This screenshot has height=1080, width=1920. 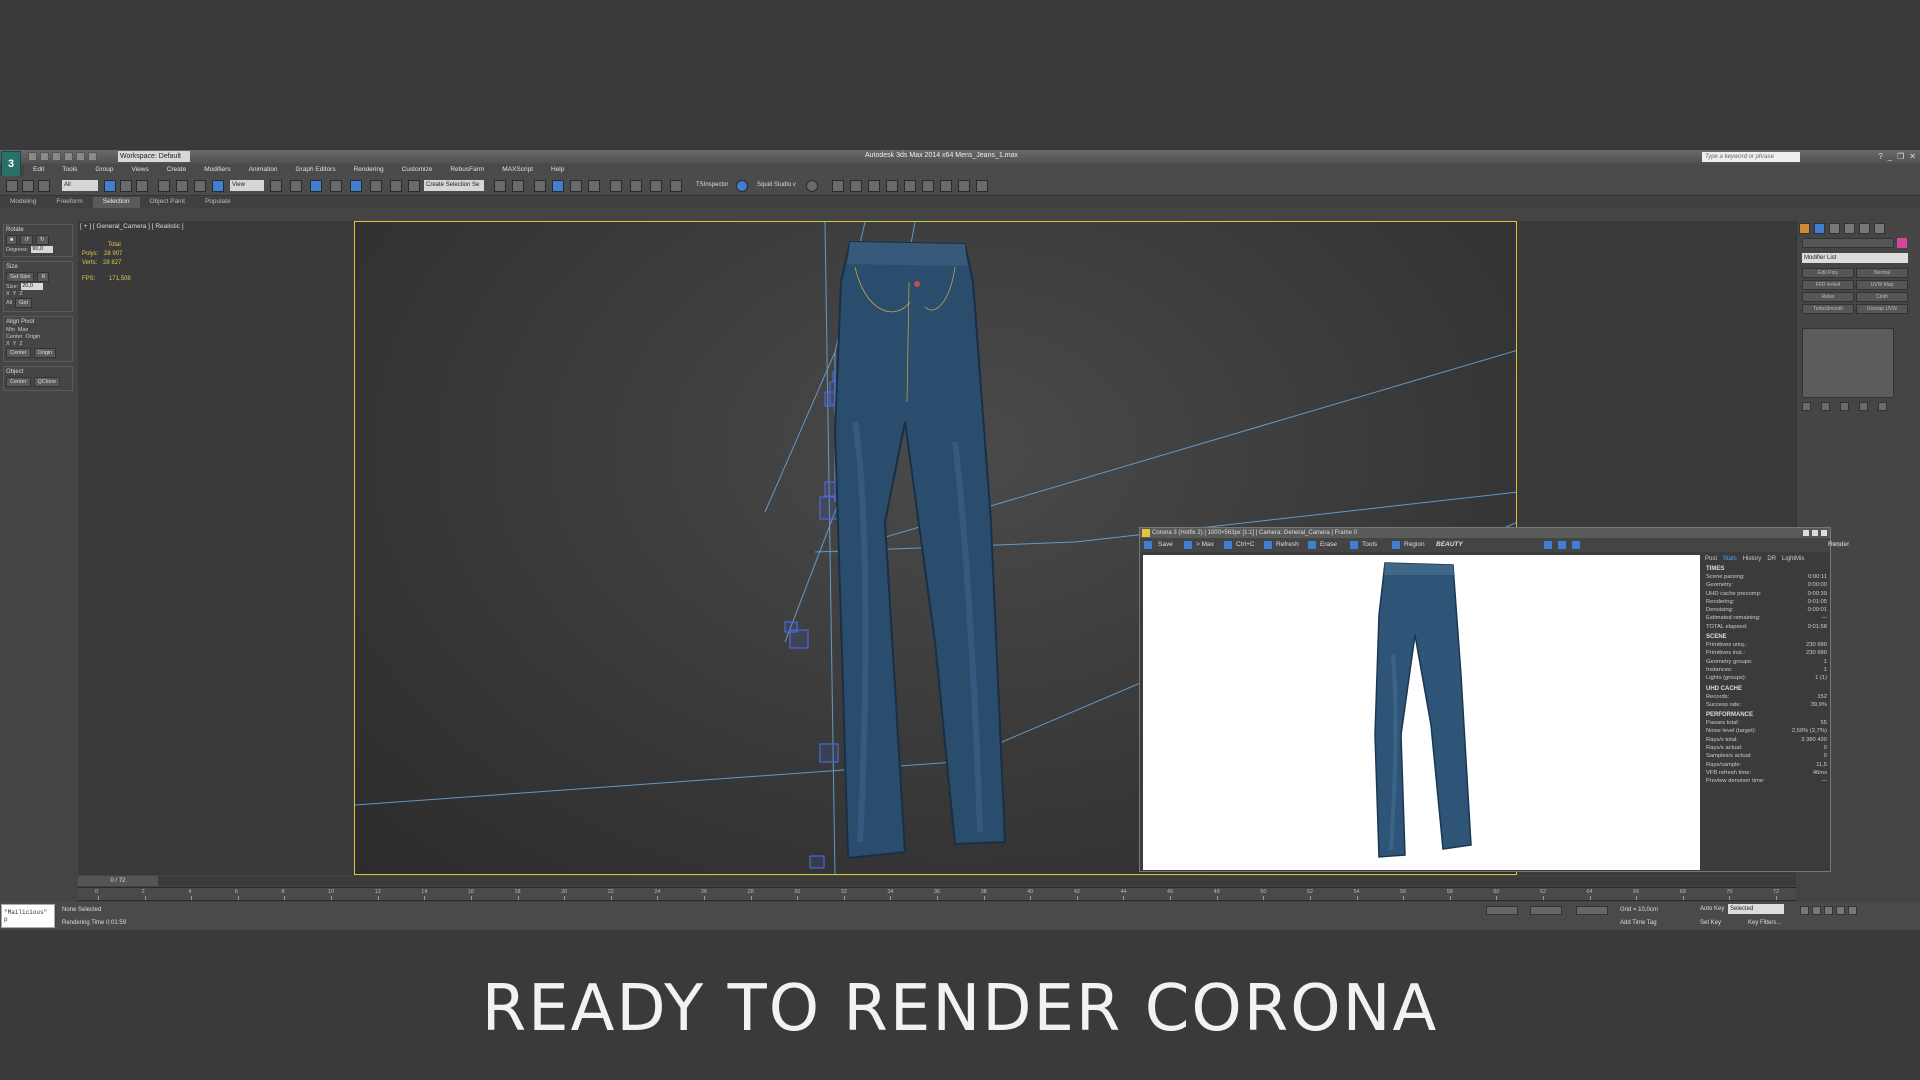 I want to click on align-origin-radio: Origin, so click(x=33, y=337).